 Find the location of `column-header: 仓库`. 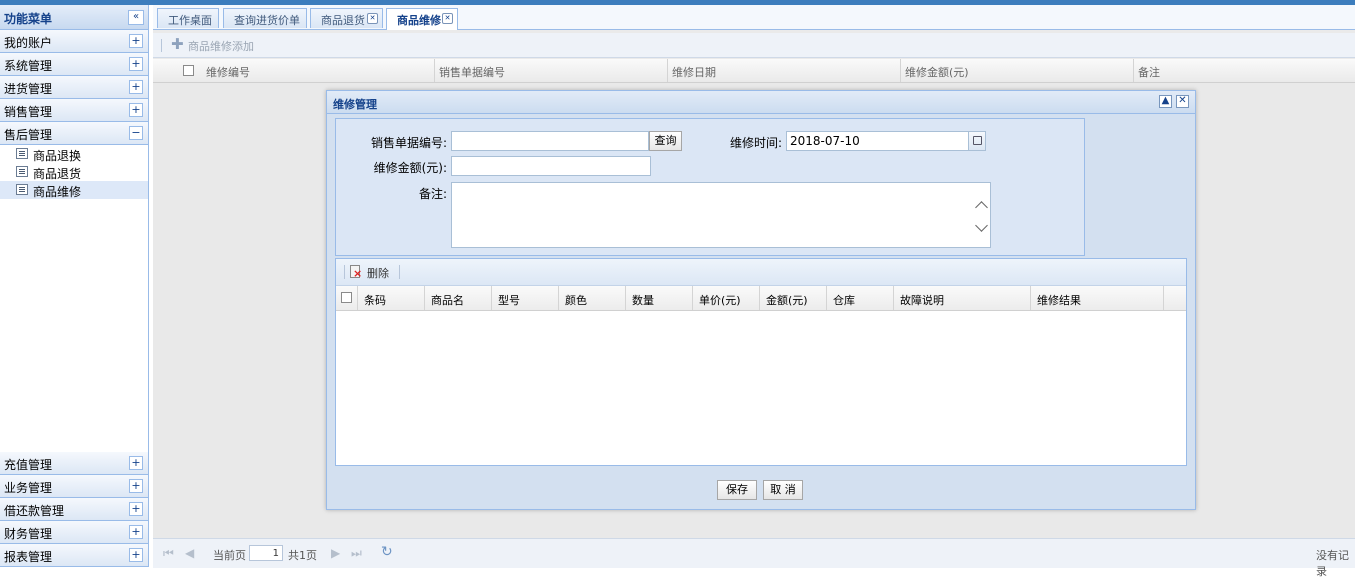

column-header: 仓库 is located at coordinates (860, 298).